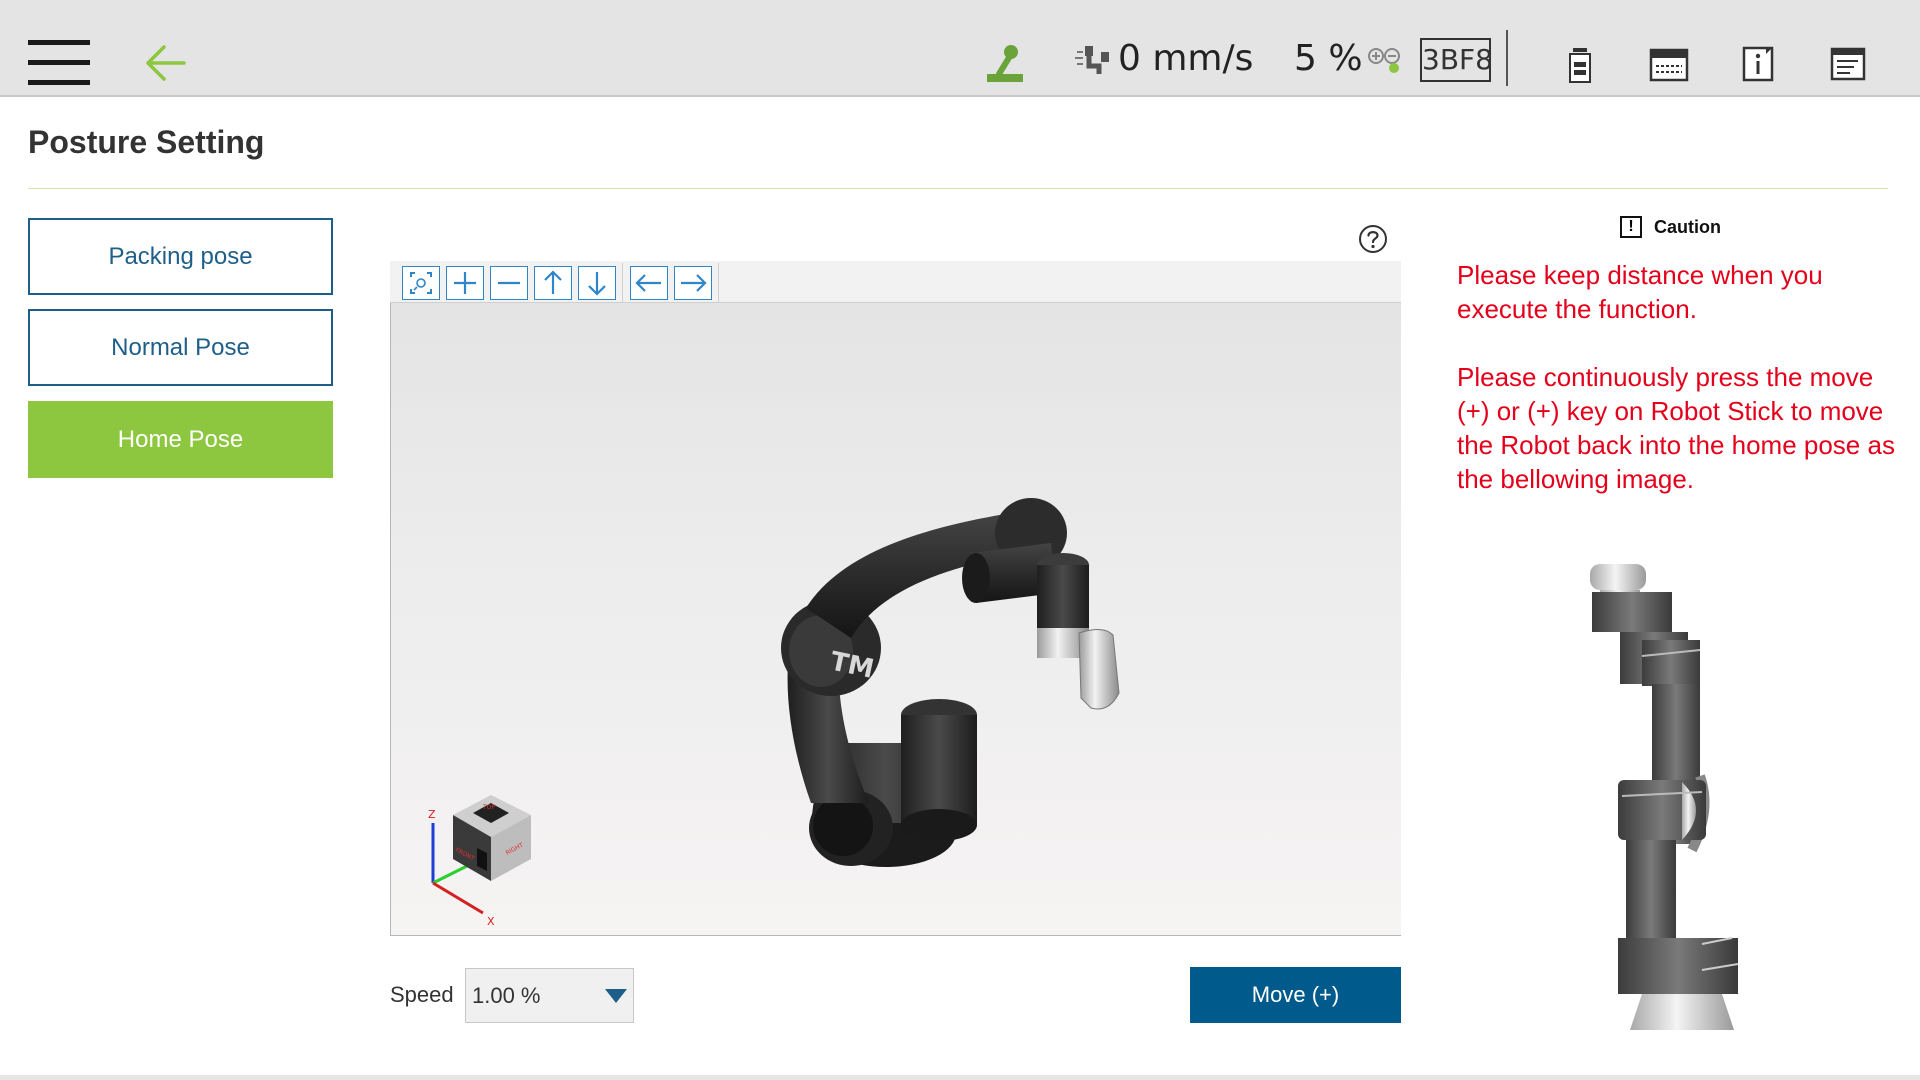  What do you see at coordinates (146, 142) in the screenshot?
I see `page-title: Posture Setting` at bounding box center [146, 142].